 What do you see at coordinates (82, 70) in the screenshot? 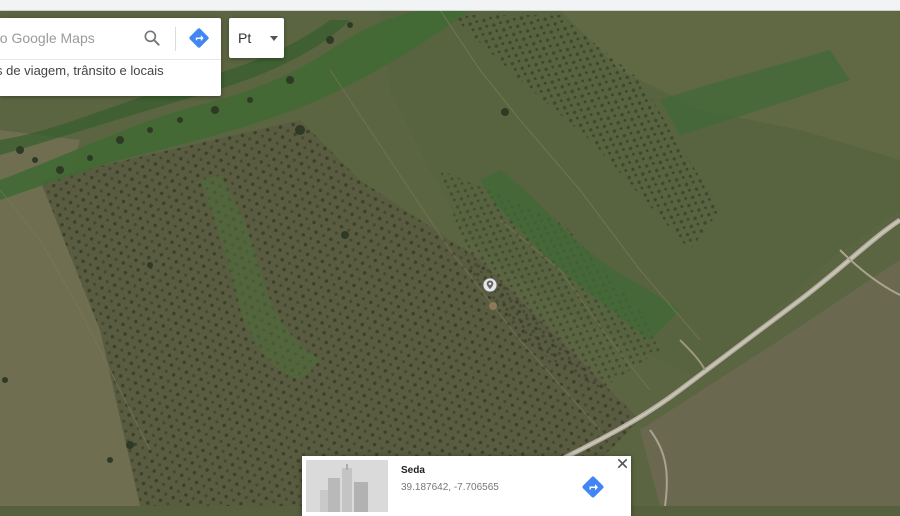
I see `search-hint-text: s de viagem, trânsito e locais` at bounding box center [82, 70].